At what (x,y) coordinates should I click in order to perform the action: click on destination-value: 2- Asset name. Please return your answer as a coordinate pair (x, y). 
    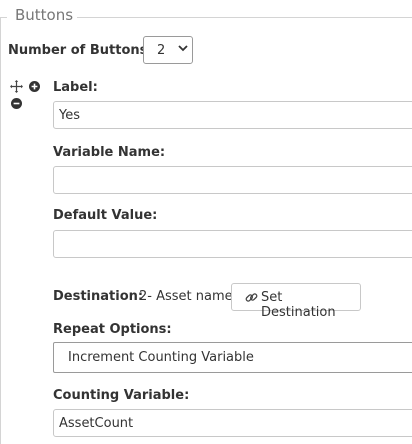
    Looking at the image, I should click on (186, 296).